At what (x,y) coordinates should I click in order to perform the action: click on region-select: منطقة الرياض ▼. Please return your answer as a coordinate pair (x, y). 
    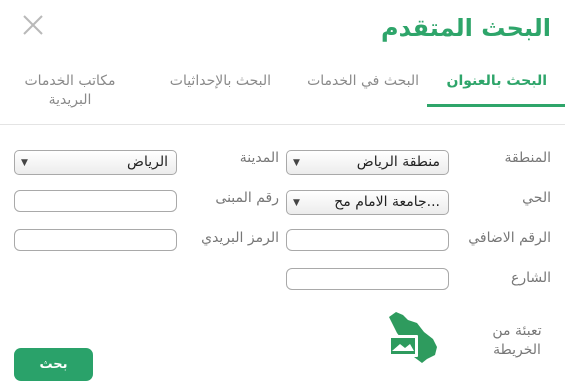
    Looking at the image, I should click on (367, 162).